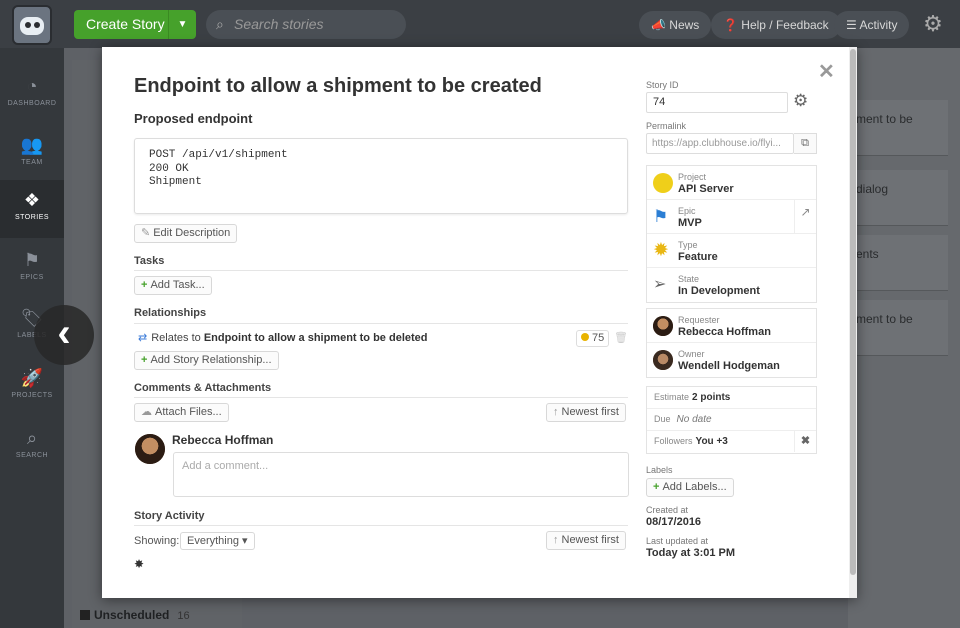 This screenshot has height=628, width=960. Describe the element at coordinates (149, 261) in the screenshot. I see `tasks-heading: Tasks` at that location.